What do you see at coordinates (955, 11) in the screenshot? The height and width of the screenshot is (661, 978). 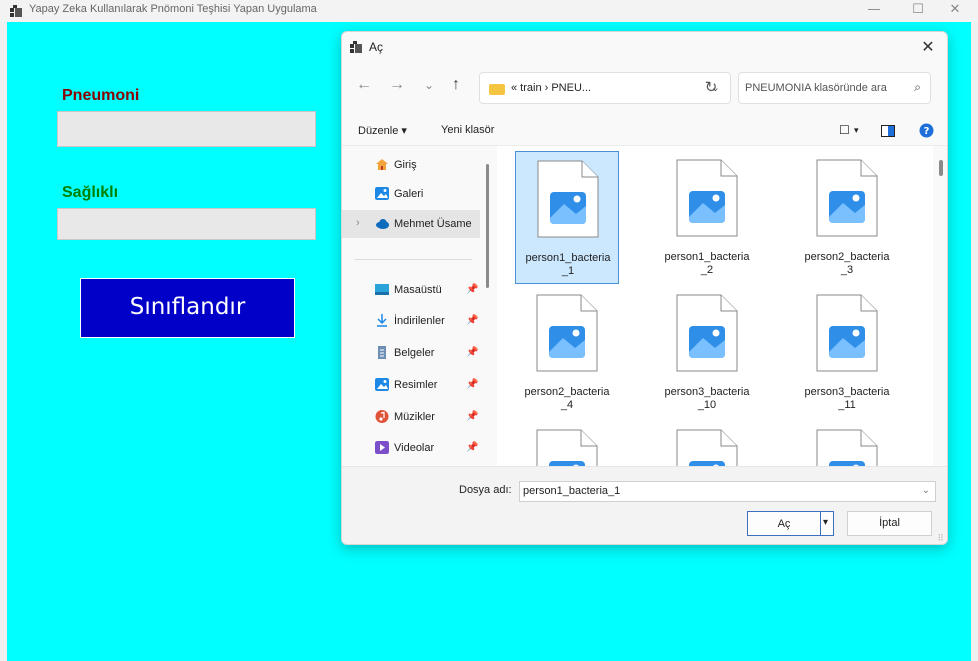 I see `close-button: ✕` at bounding box center [955, 11].